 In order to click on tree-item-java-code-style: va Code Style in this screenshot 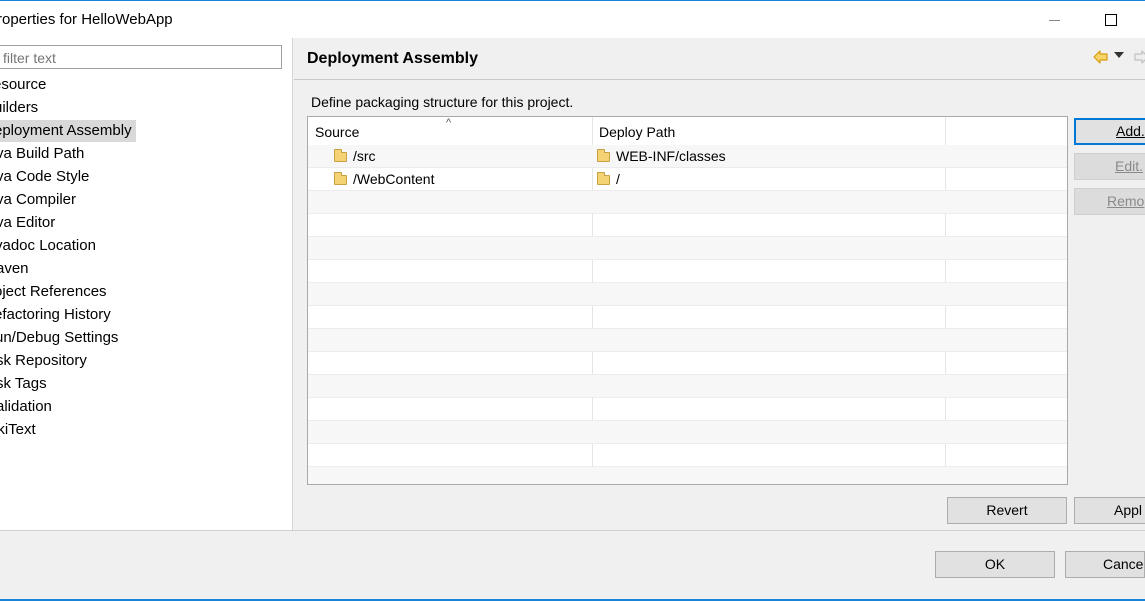, I will do `click(44, 177)`.